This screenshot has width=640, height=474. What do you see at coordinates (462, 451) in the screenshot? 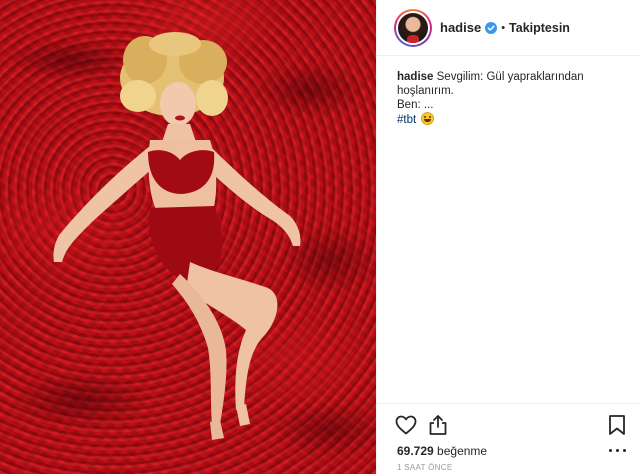
I see `likes-label: beğenme` at bounding box center [462, 451].